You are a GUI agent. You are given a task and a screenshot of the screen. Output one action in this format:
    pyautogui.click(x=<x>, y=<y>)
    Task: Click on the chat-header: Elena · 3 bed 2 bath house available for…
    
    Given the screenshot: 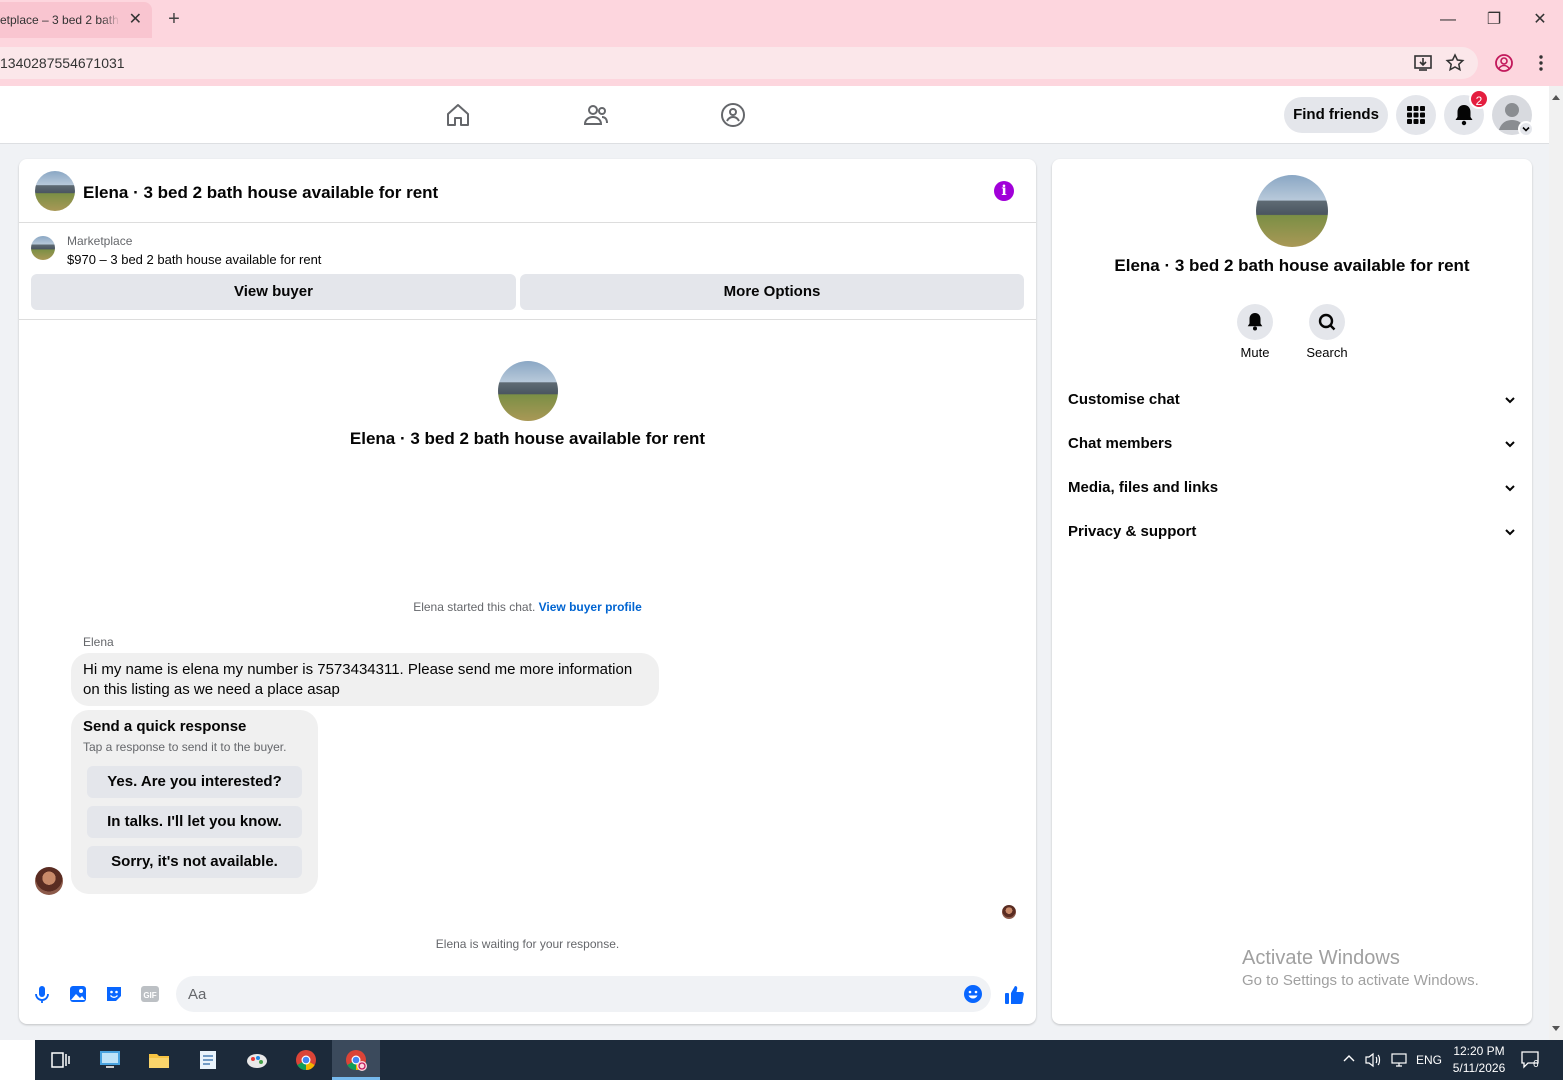 What is the action you would take?
    pyautogui.click(x=527, y=191)
    